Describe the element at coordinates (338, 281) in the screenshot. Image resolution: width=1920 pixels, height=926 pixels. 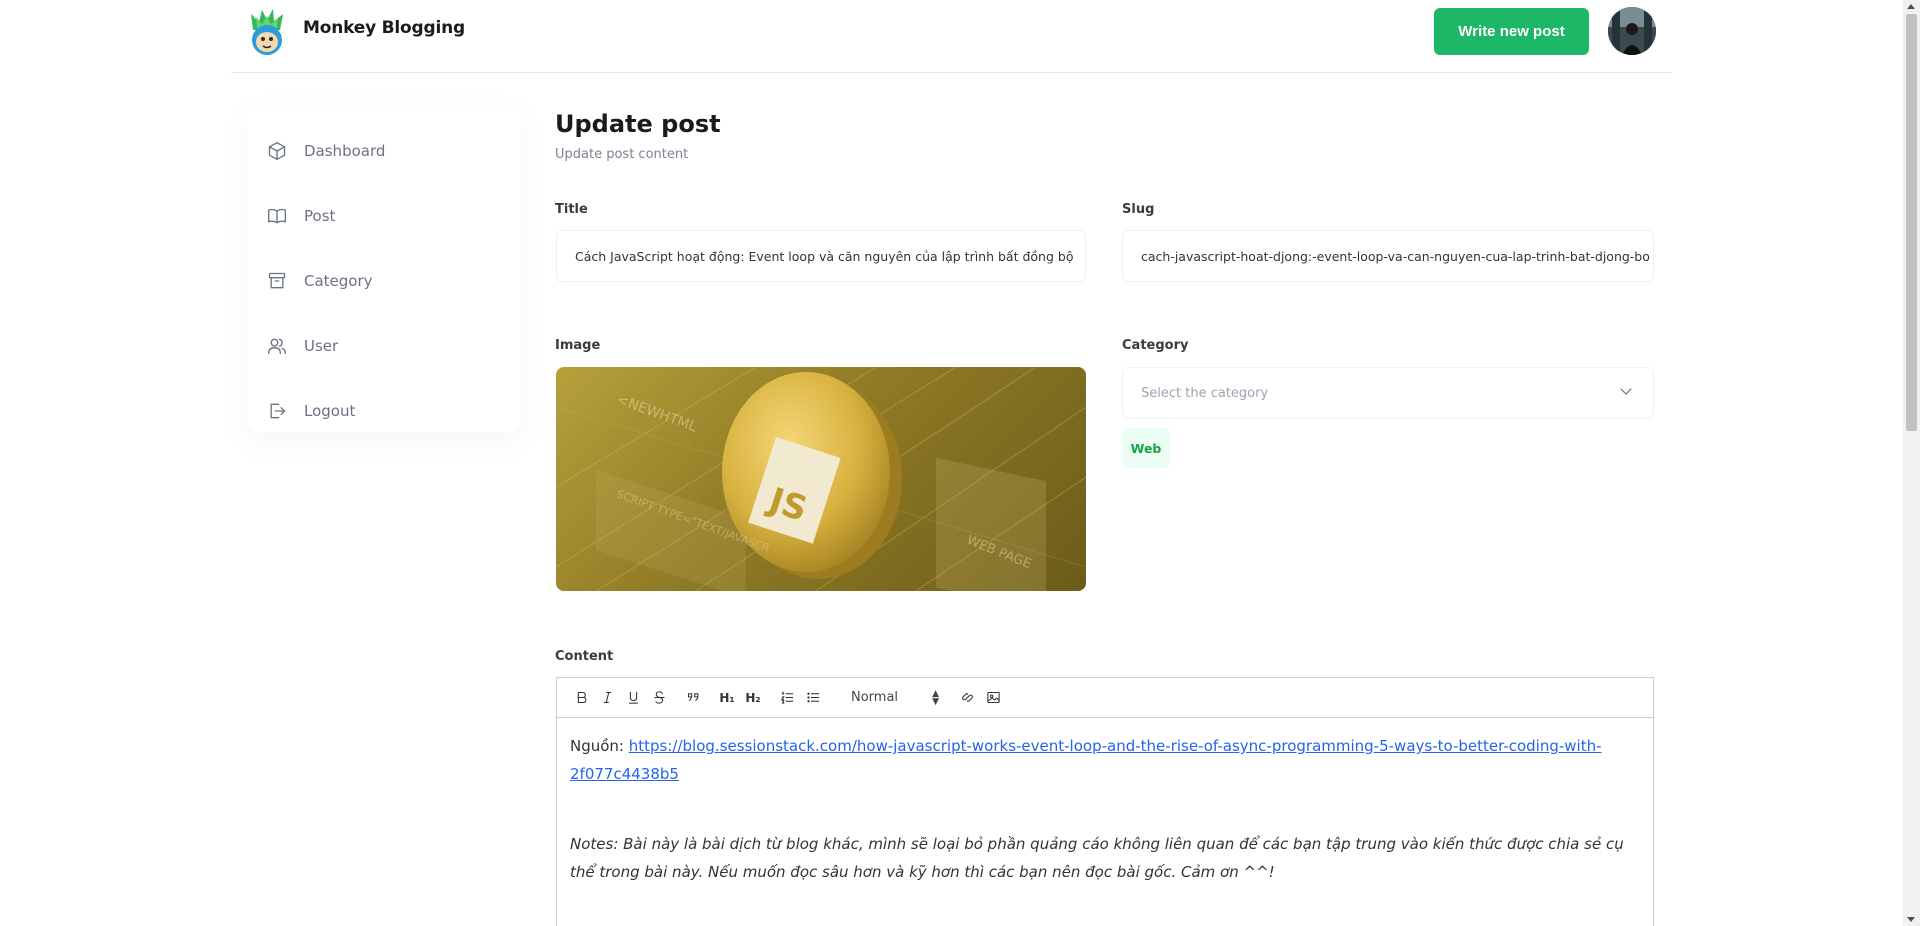
I see `sidebar-item-label: Category` at that location.